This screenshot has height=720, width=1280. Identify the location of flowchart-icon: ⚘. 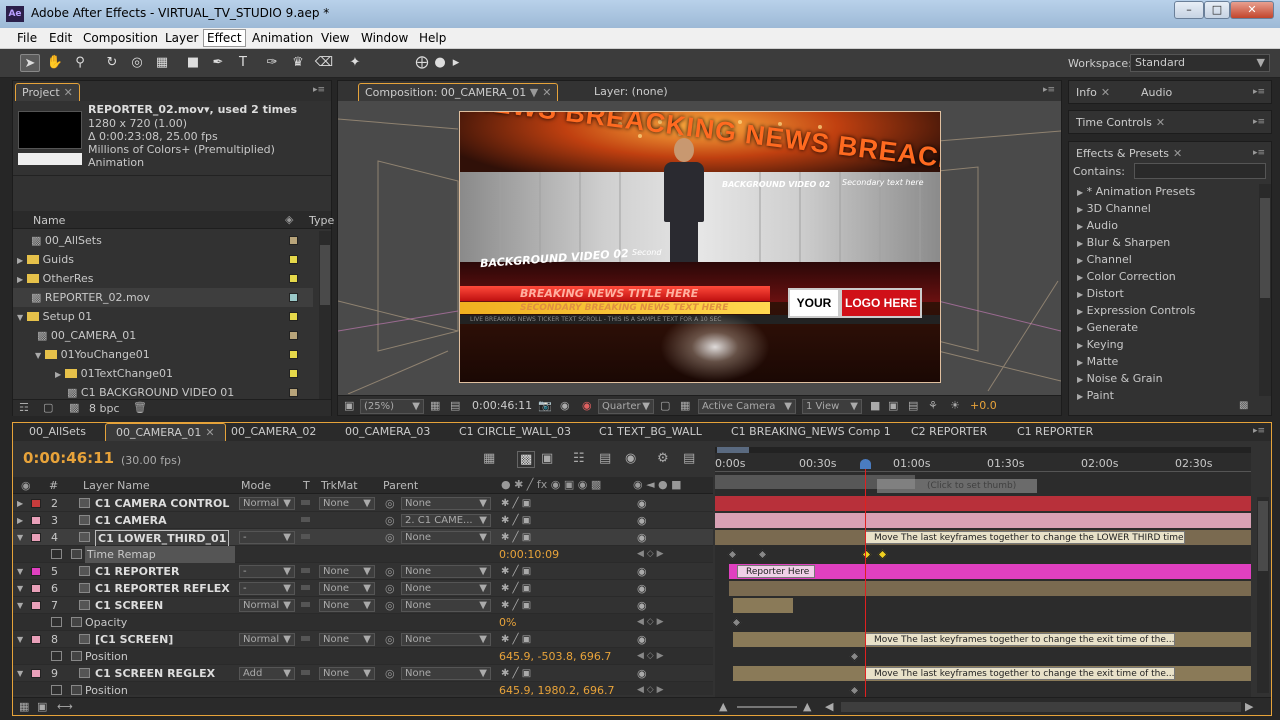
(933, 405).